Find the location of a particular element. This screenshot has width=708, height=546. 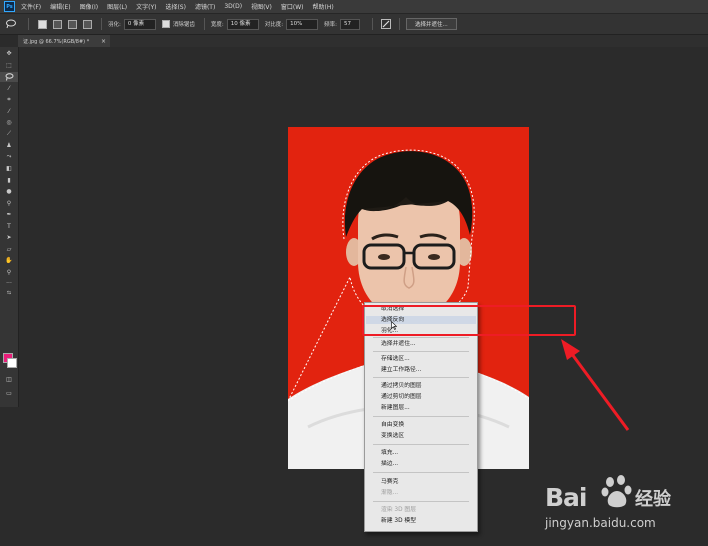

baidu-jingyan-watermark: Bai 经验 jingyan.baidu.com is located at coordinates (620, 505).